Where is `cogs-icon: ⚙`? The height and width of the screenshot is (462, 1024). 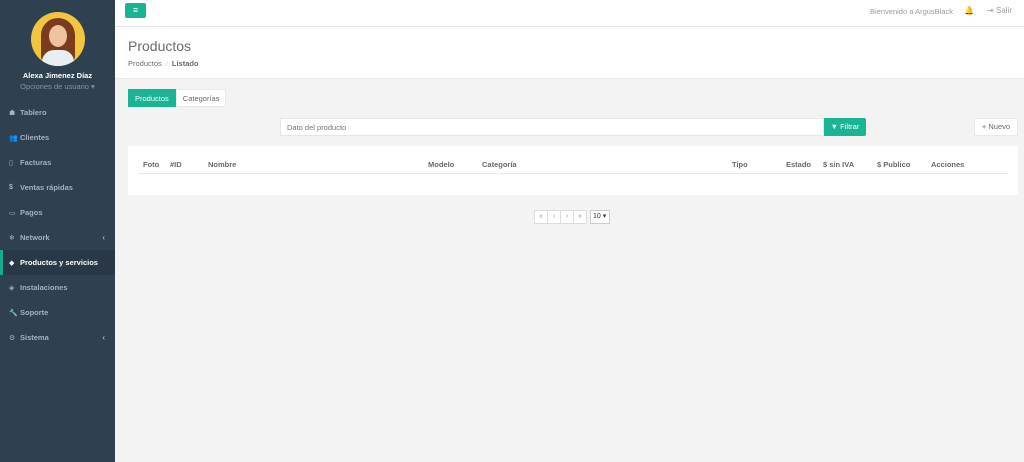
cogs-icon: ⚙ is located at coordinates (12, 338).